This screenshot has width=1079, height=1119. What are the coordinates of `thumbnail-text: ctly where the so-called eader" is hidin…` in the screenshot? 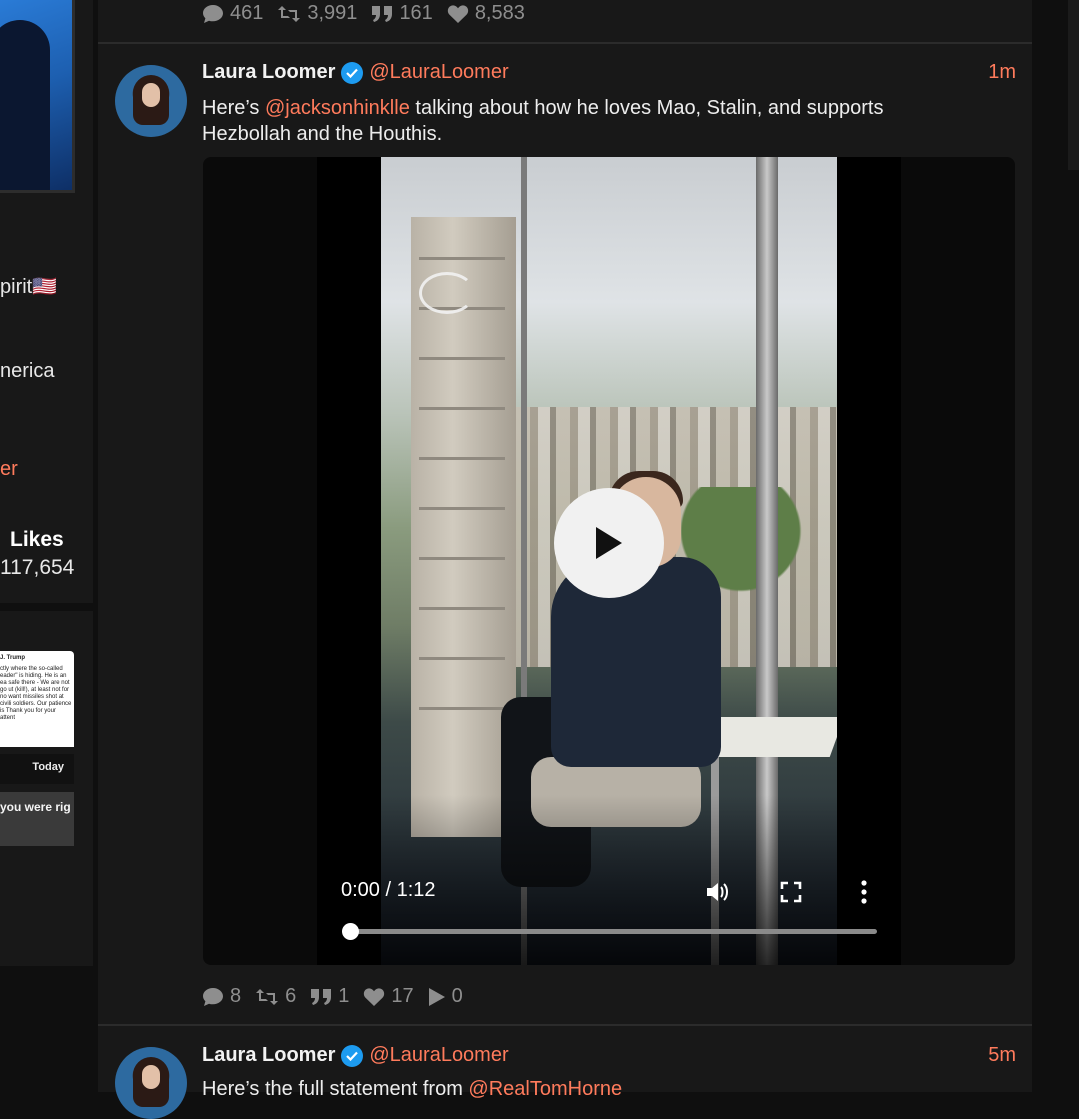 It's located at (36, 693).